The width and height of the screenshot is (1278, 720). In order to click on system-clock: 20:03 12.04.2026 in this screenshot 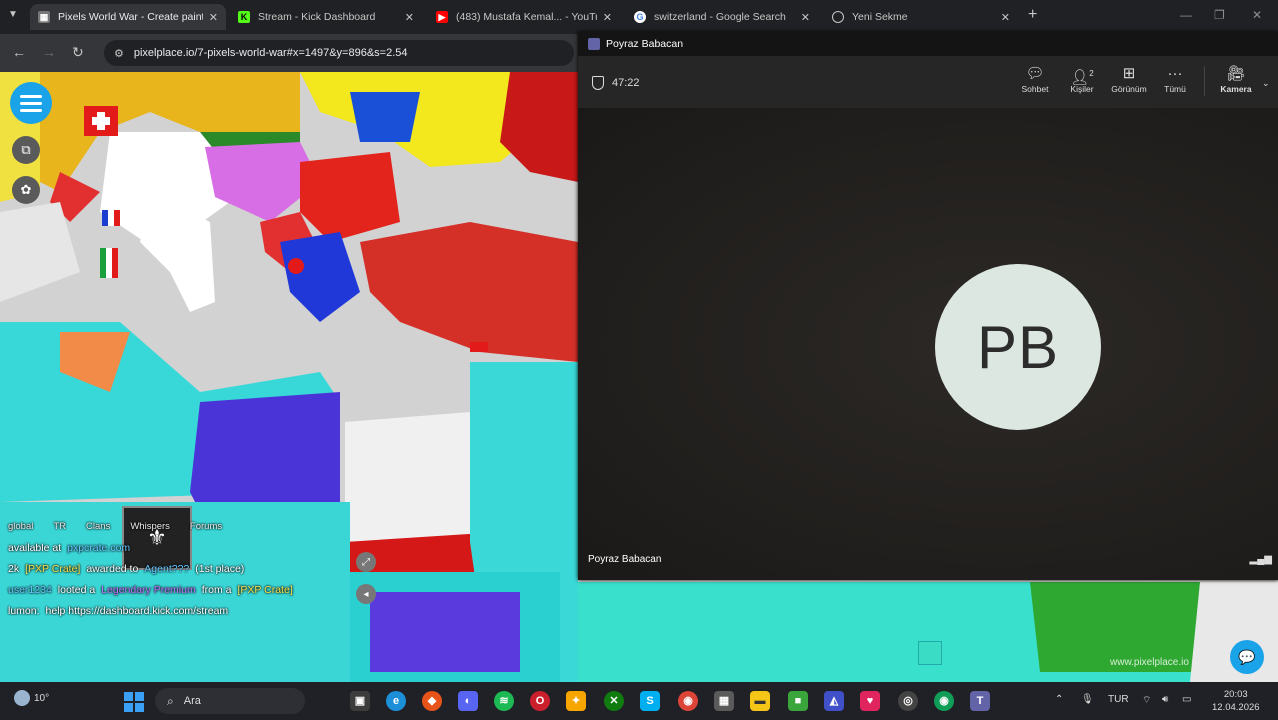, I will do `click(1236, 701)`.